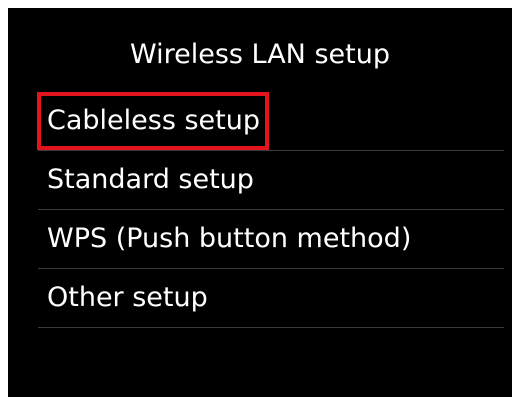 The width and height of the screenshot is (512, 397). What do you see at coordinates (270, 121) in the screenshot?
I see `menu-item-cableless-setup: Cableless setup` at bounding box center [270, 121].